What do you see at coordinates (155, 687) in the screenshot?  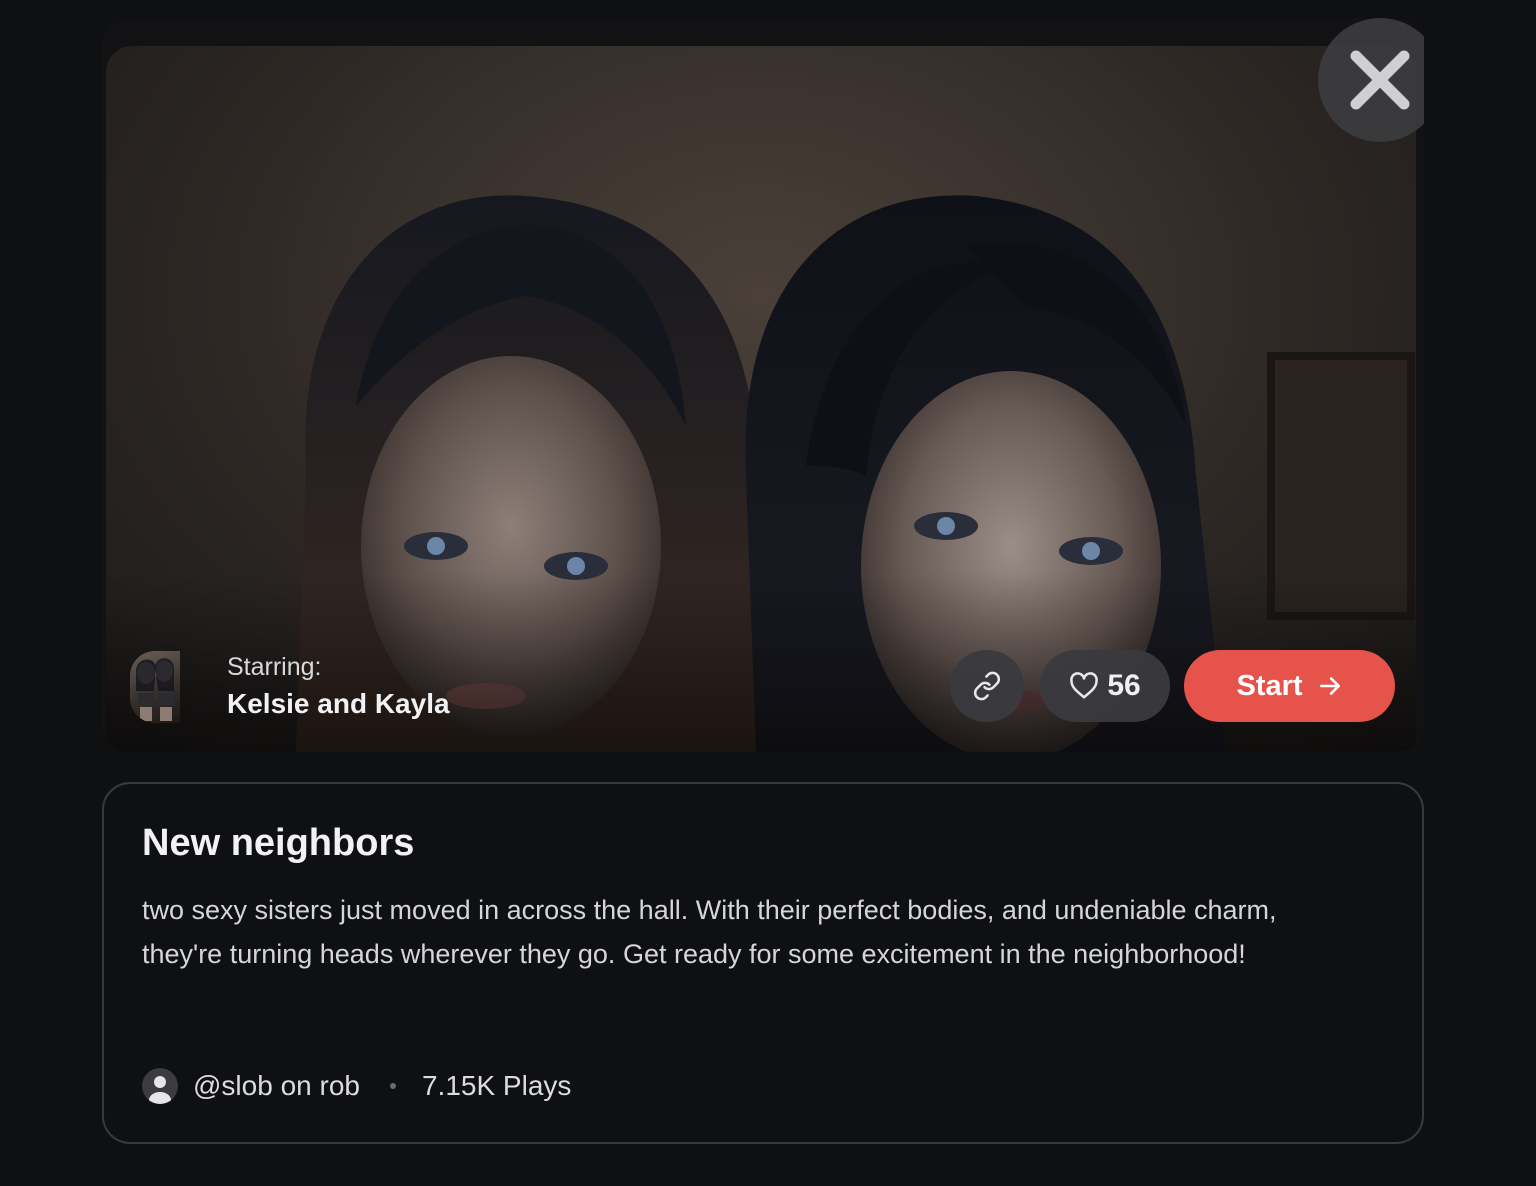 I see `character-avatar` at bounding box center [155, 687].